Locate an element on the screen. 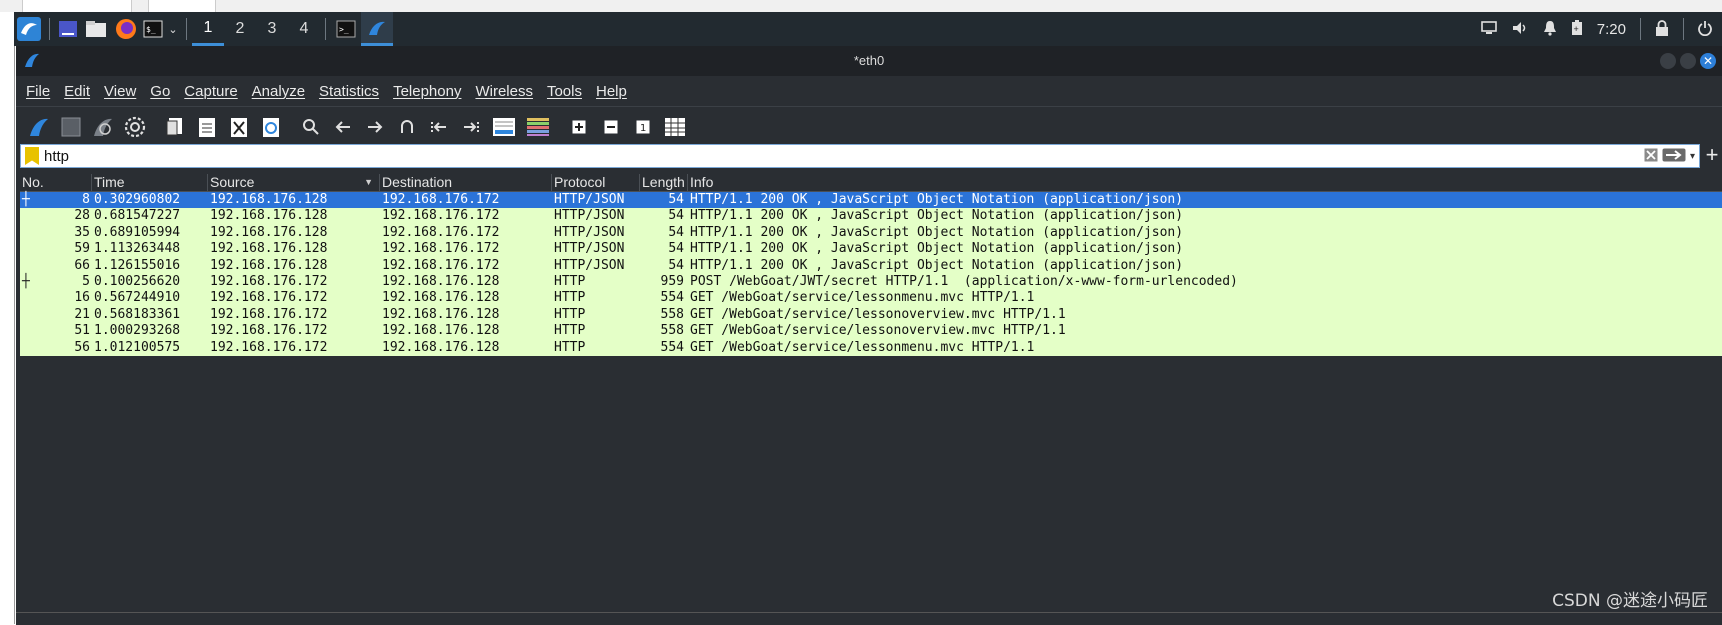 The width and height of the screenshot is (1722, 625). close-button: ✕ is located at coordinates (1708, 61).